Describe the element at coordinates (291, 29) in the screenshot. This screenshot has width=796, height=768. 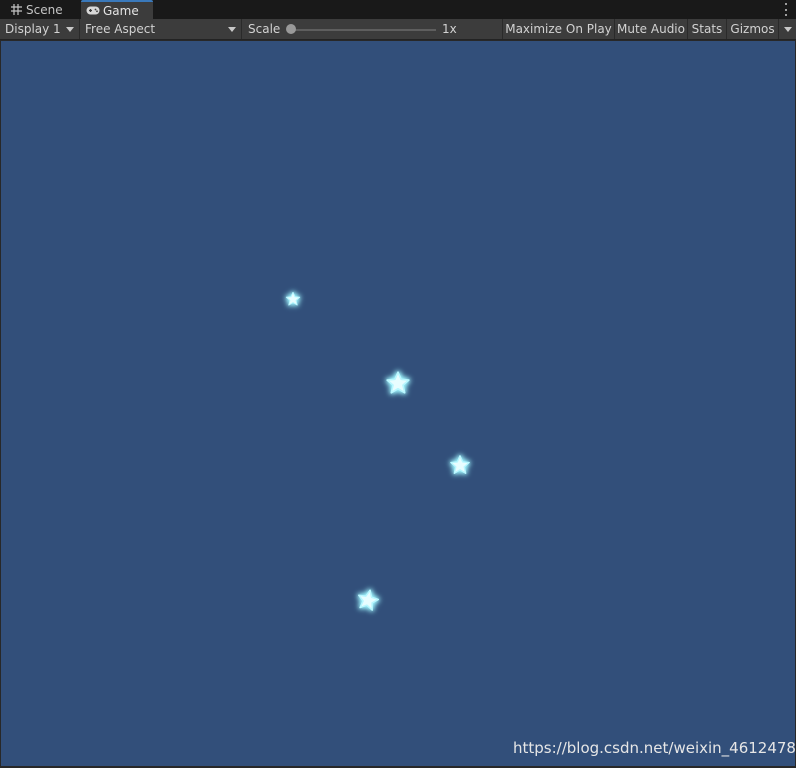
I see `scale-slider-handle` at that location.